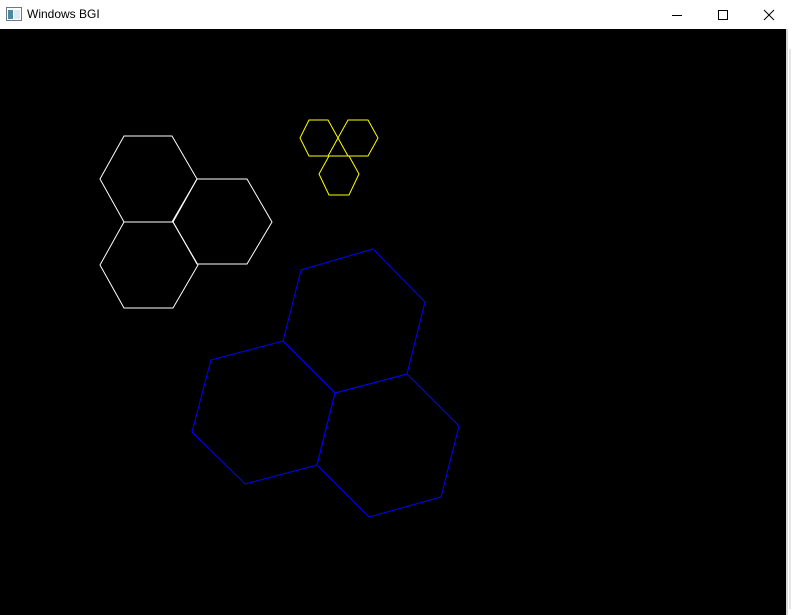 Image resolution: width=792 pixels, height=615 pixels. I want to click on white-hexagon-cluster, so click(186, 222).